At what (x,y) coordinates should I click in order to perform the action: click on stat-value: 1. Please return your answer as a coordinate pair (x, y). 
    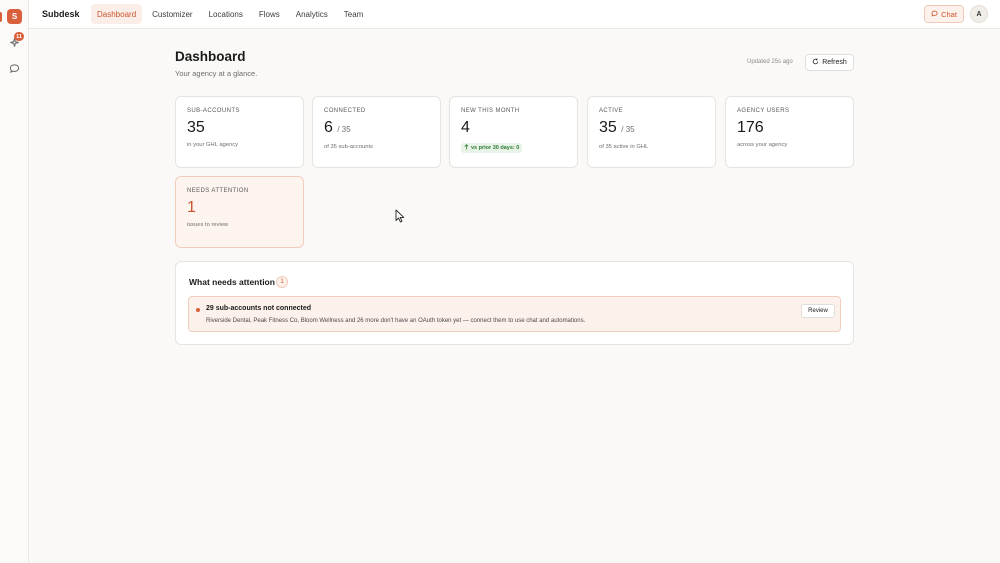
    Looking at the image, I should click on (191, 207).